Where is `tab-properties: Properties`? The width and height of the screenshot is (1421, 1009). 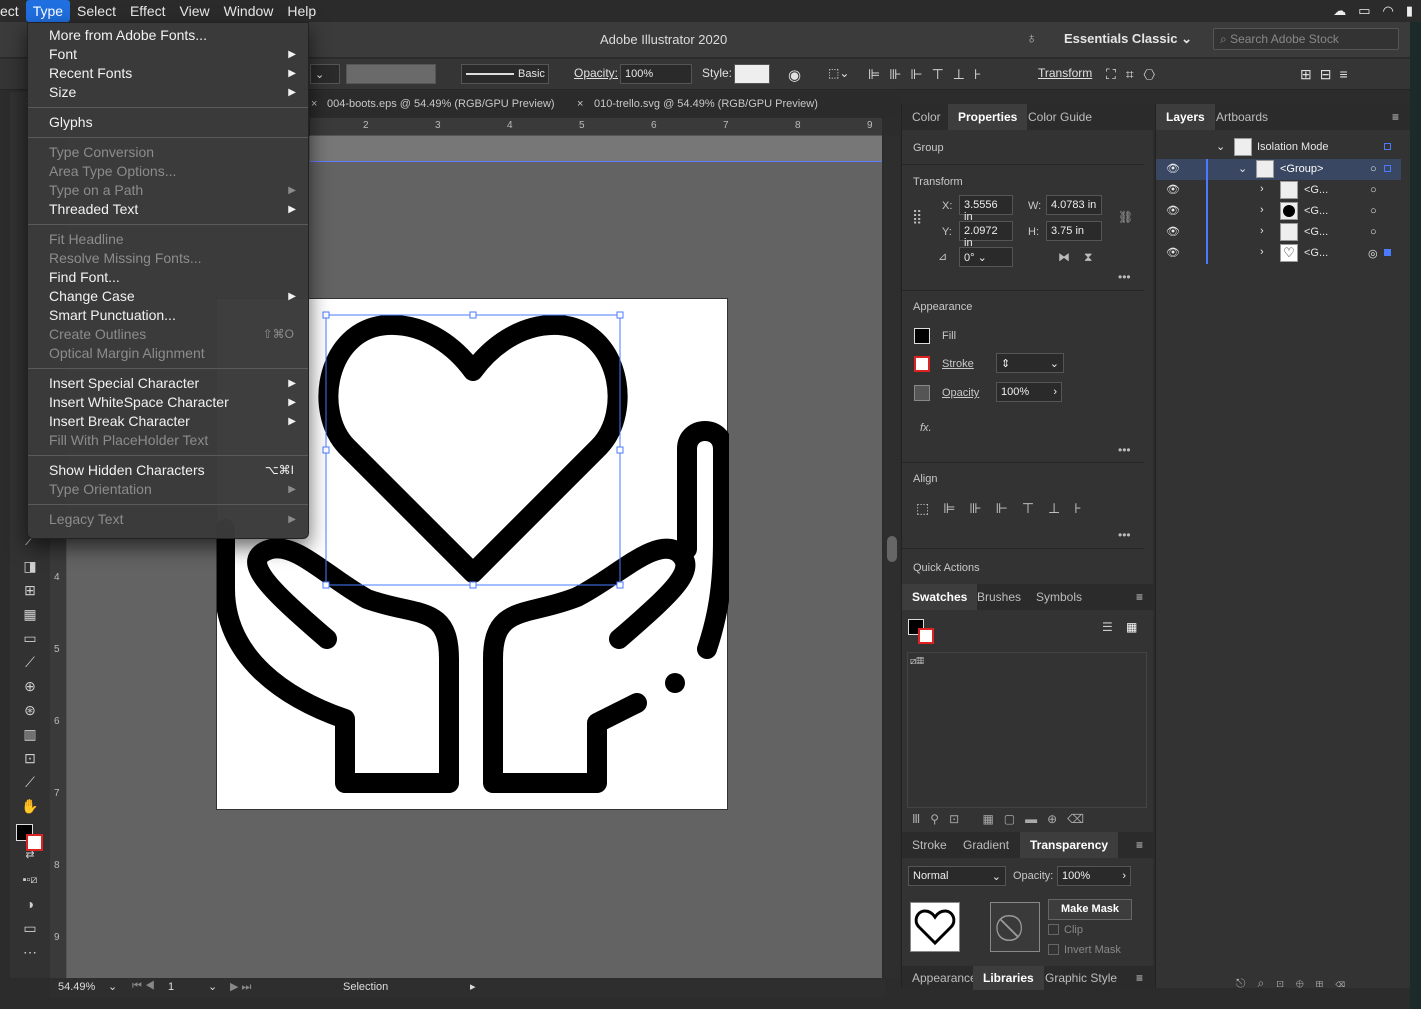
tab-properties: Properties is located at coordinates (988, 117).